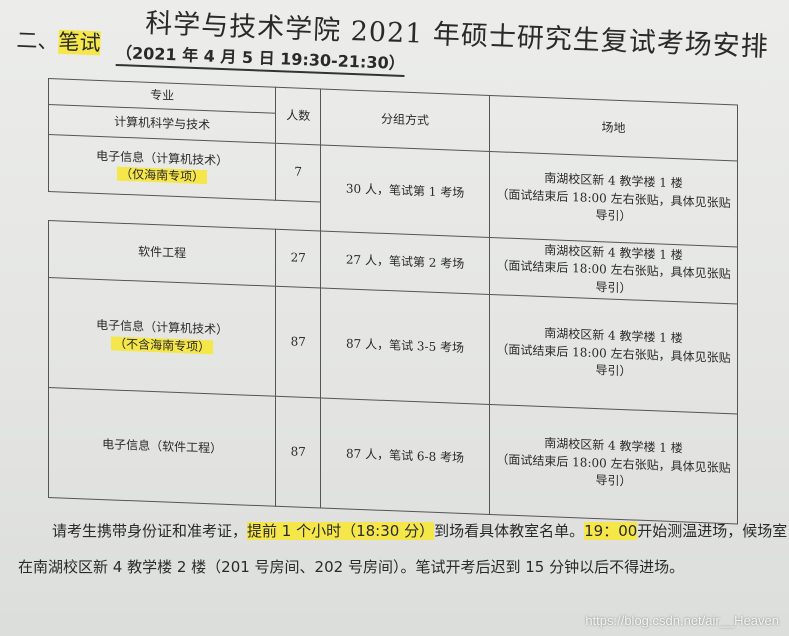  What do you see at coordinates (79, 42) in the screenshot?
I see `section-name-highlight: 笔试` at bounding box center [79, 42].